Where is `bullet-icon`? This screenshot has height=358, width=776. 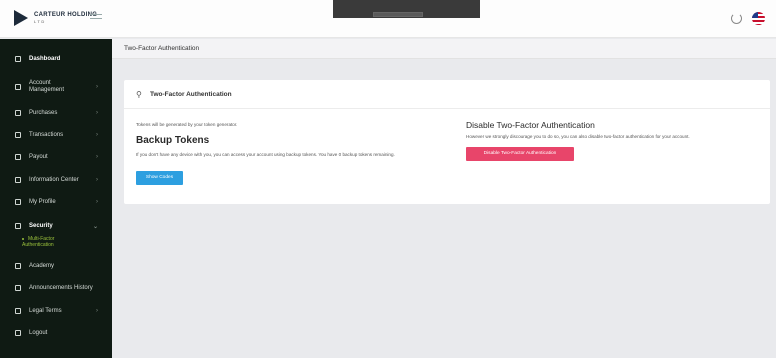 bullet-icon is located at coordinates (23, 238).